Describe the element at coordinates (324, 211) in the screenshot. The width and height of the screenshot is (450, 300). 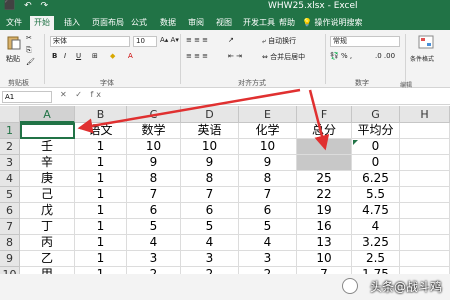
I see `cell-f6: 19` at that location.